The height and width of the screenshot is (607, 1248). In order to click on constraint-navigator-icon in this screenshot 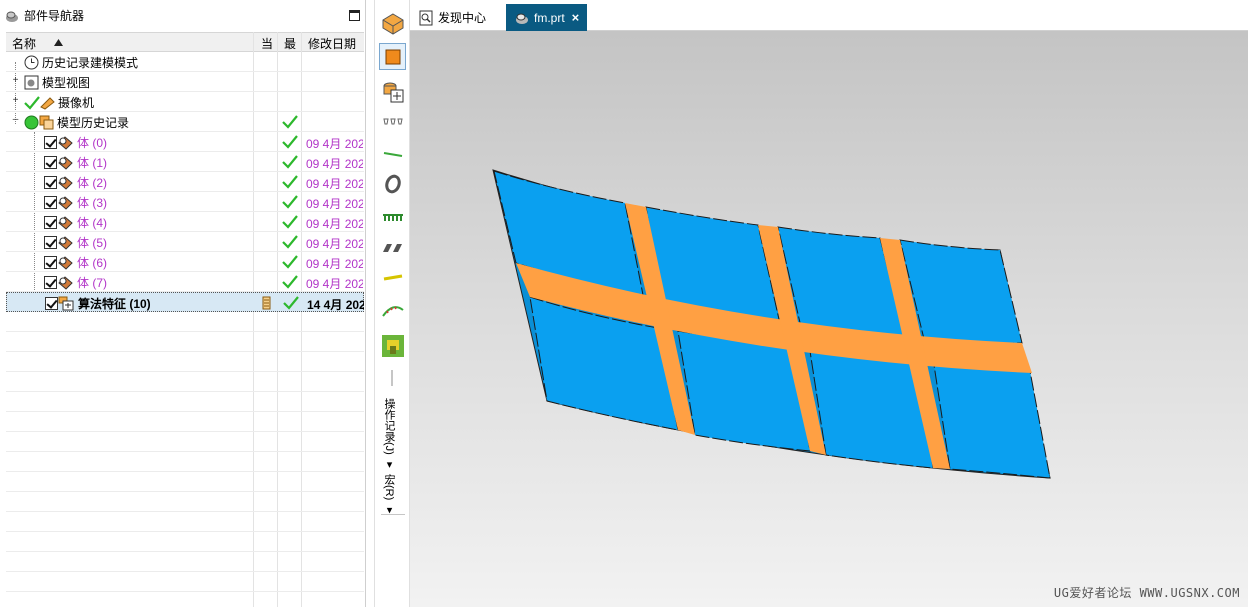, I will do `click(393, 92)`.